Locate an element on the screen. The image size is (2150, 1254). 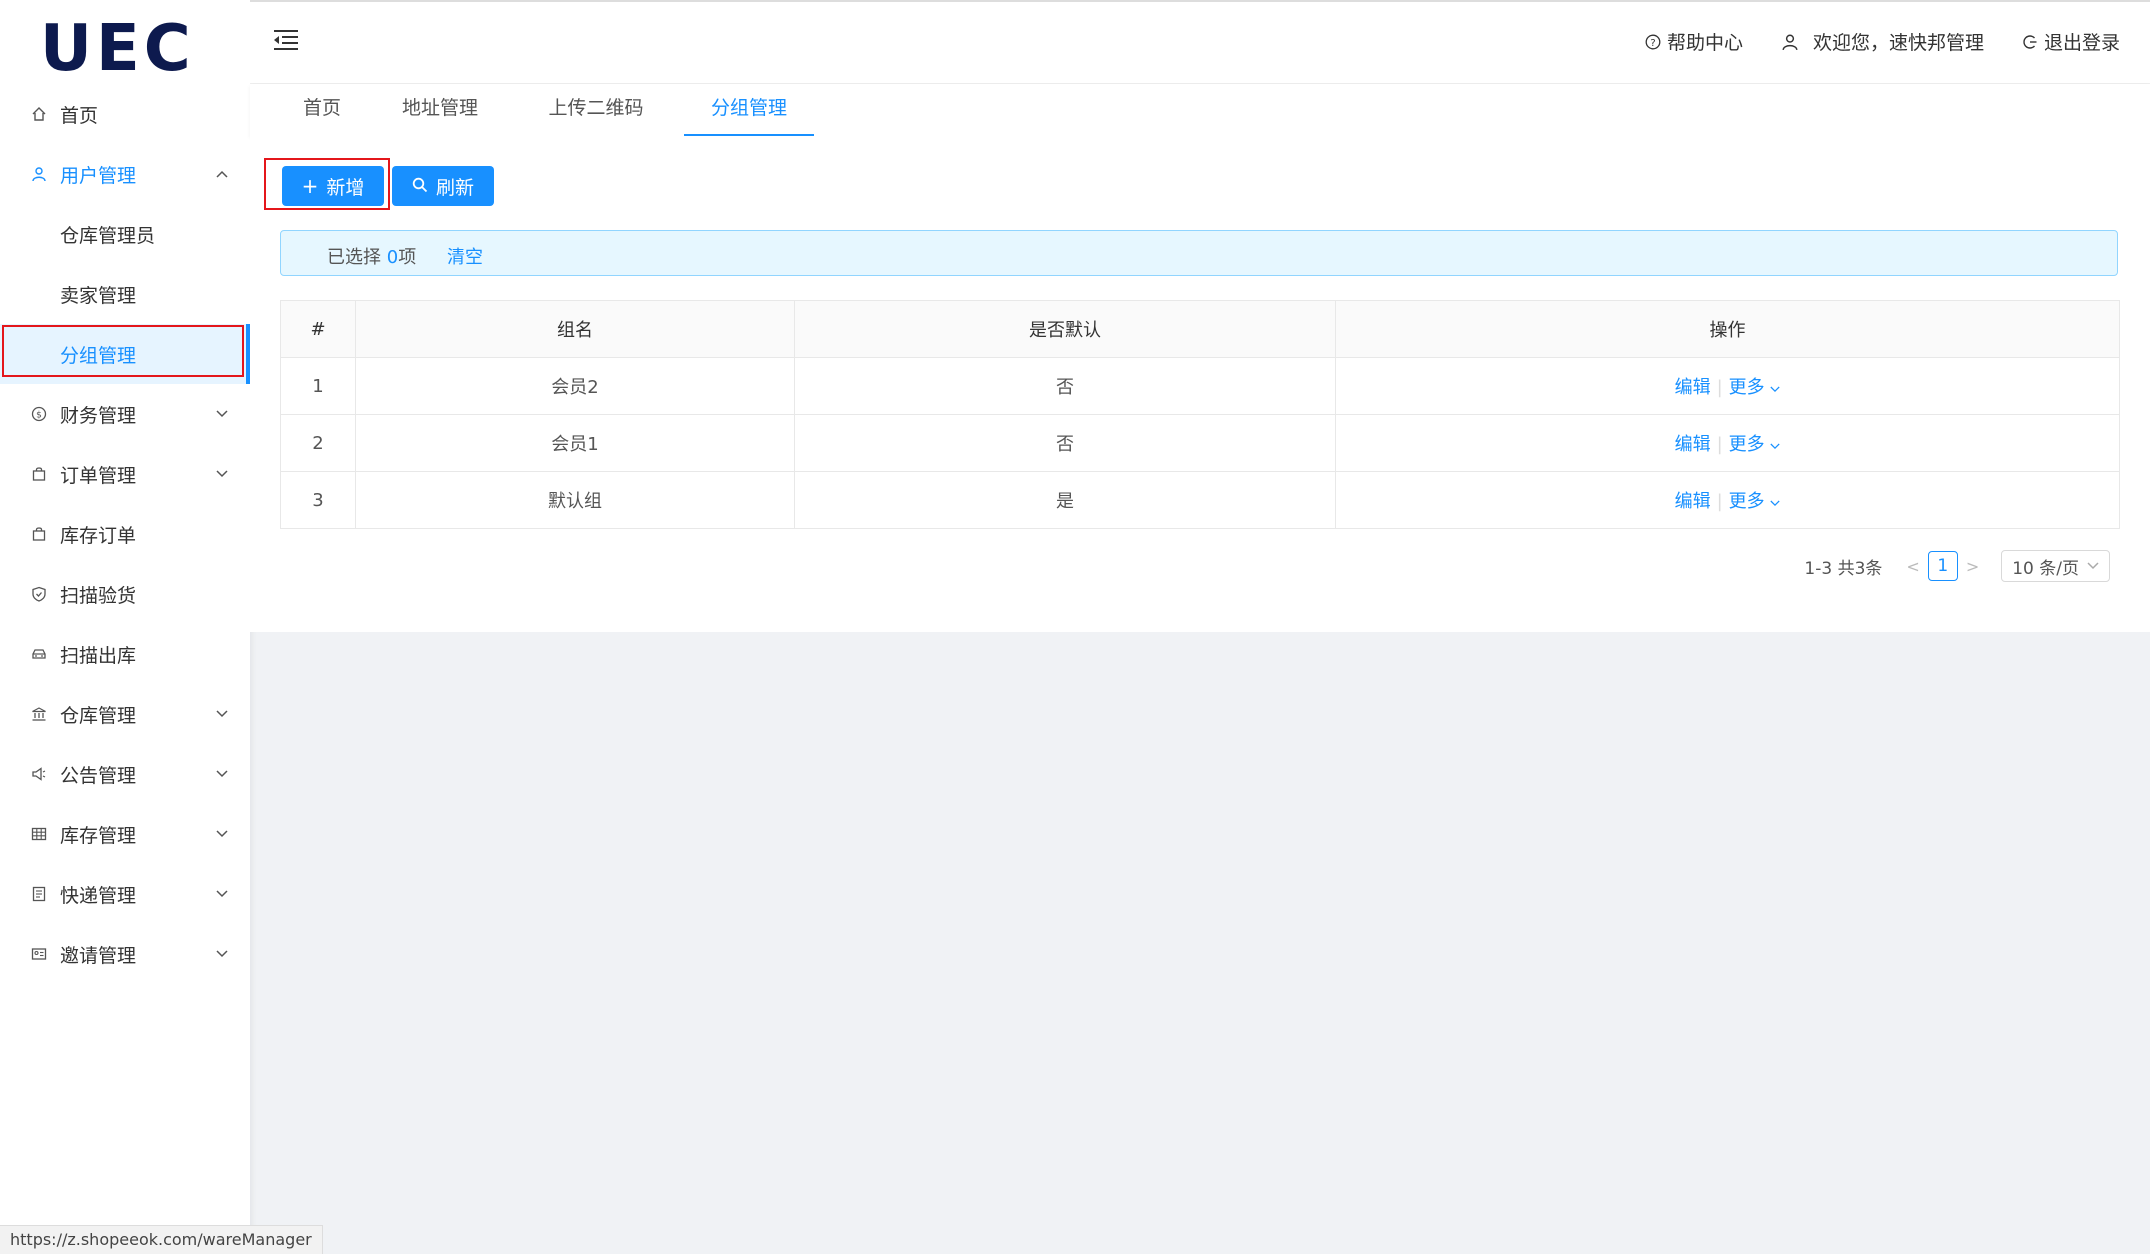
sidebar-item-scan-outbound: 扫描出库 is located at coordinates (125, 654).